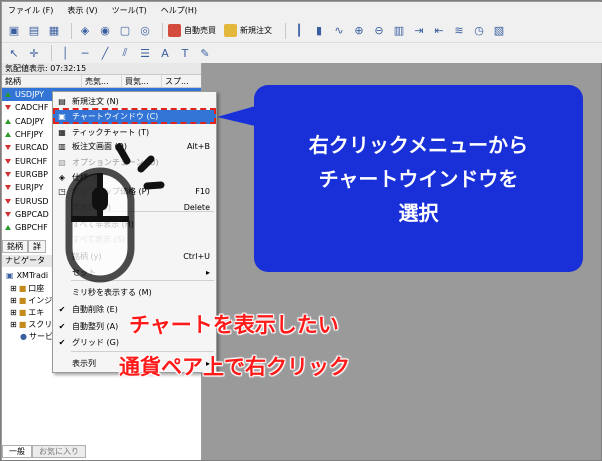  Describe the element at coordinates (32, 275) in the screenshot. I see `nav-root-label: XMTradi` at that location.